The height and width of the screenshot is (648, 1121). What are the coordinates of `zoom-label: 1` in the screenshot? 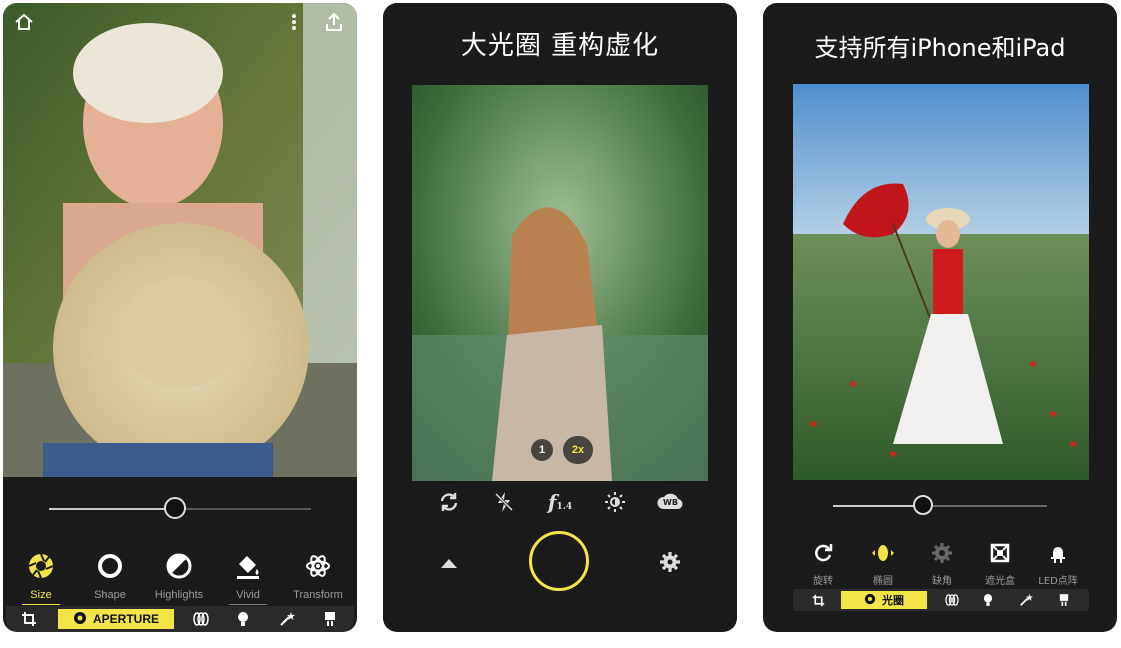 It's located at (542, 450).